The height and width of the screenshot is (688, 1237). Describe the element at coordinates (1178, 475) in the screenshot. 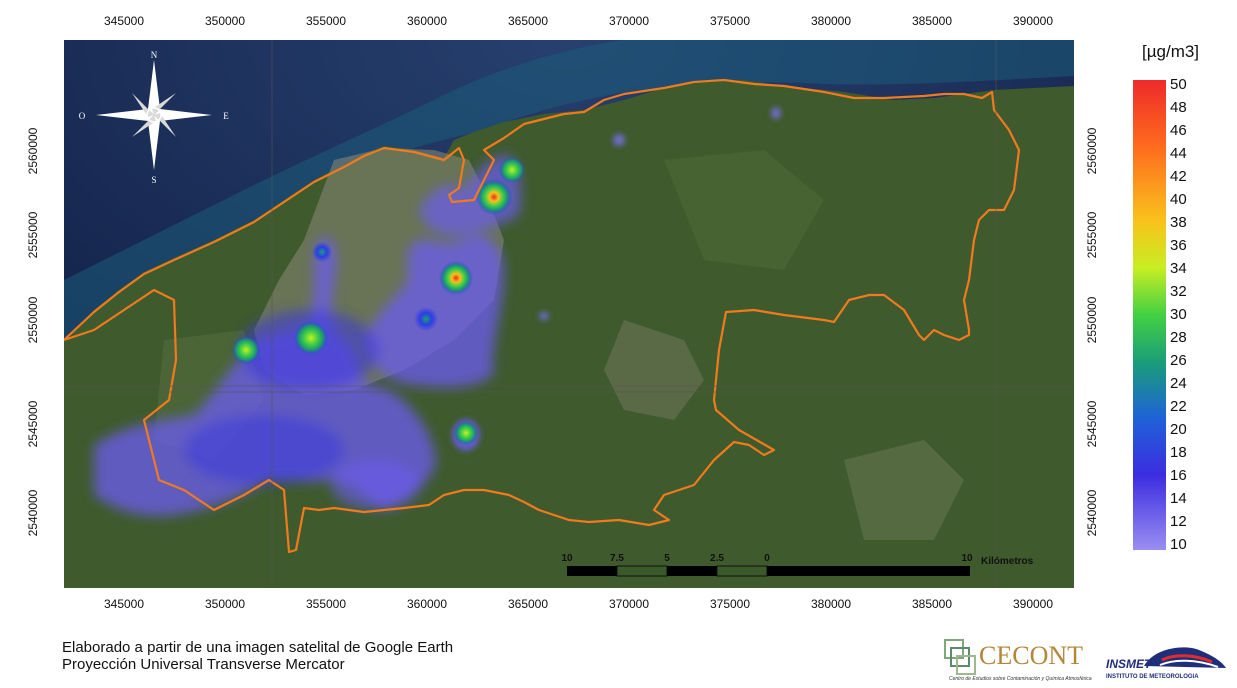

I see `legend-label: 16` at that location.